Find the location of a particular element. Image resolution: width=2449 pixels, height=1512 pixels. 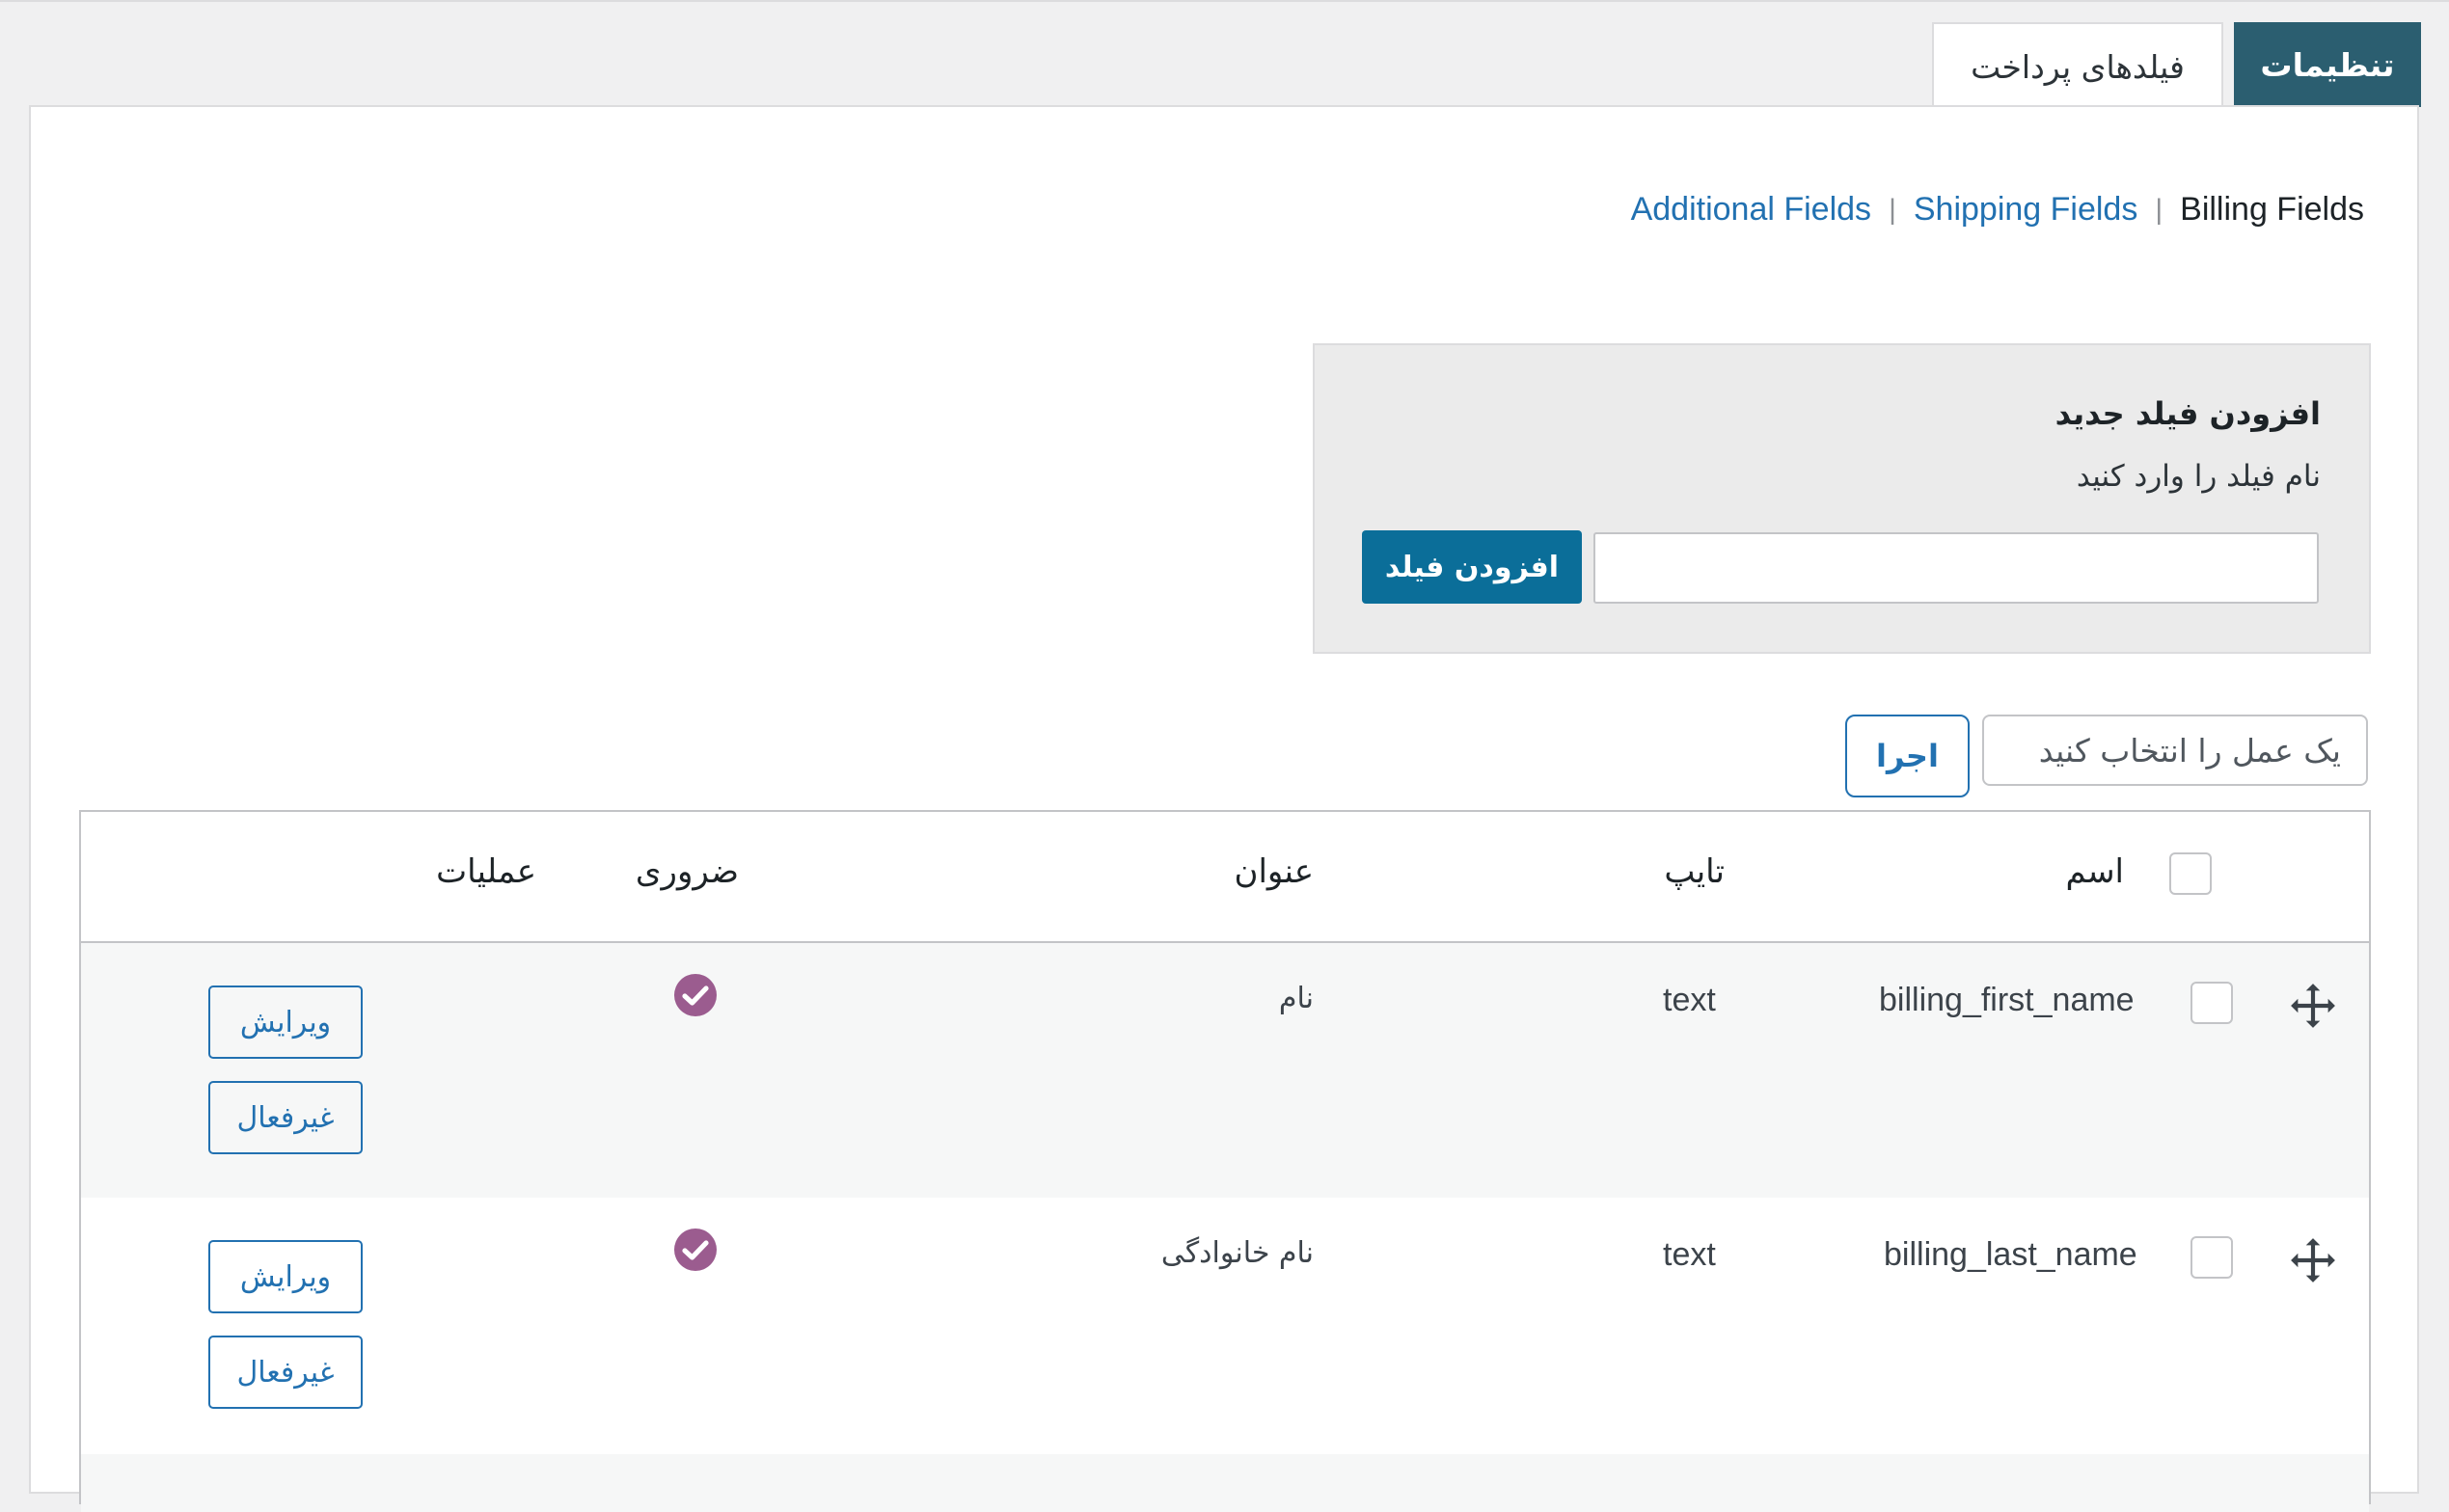

field-title: نام is located at coordinates (1296, 999).